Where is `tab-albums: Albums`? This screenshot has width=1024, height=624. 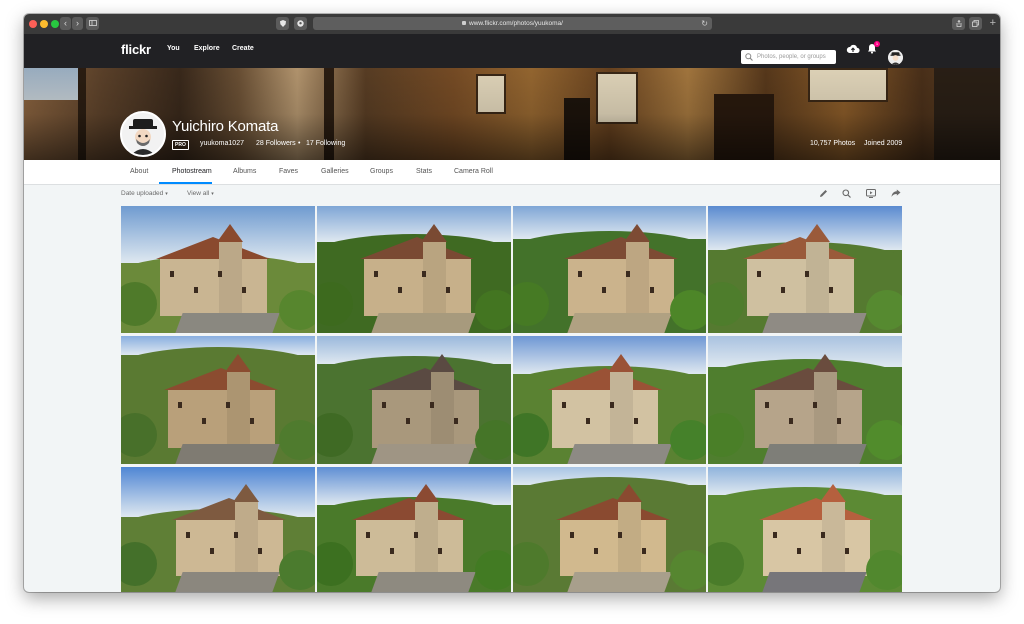
tab-albums: Albums is located at coordinates (244, 171).